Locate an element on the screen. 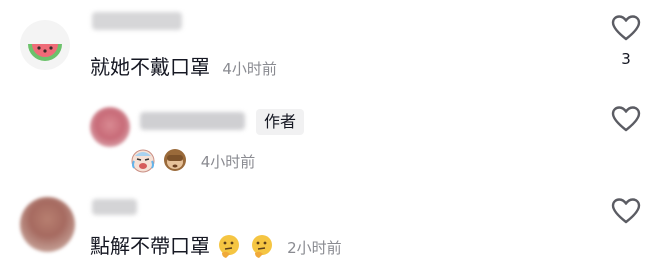 The height and width of the screenshot is (275, 650). like-count: 3 is located at coordinates (626, 59).